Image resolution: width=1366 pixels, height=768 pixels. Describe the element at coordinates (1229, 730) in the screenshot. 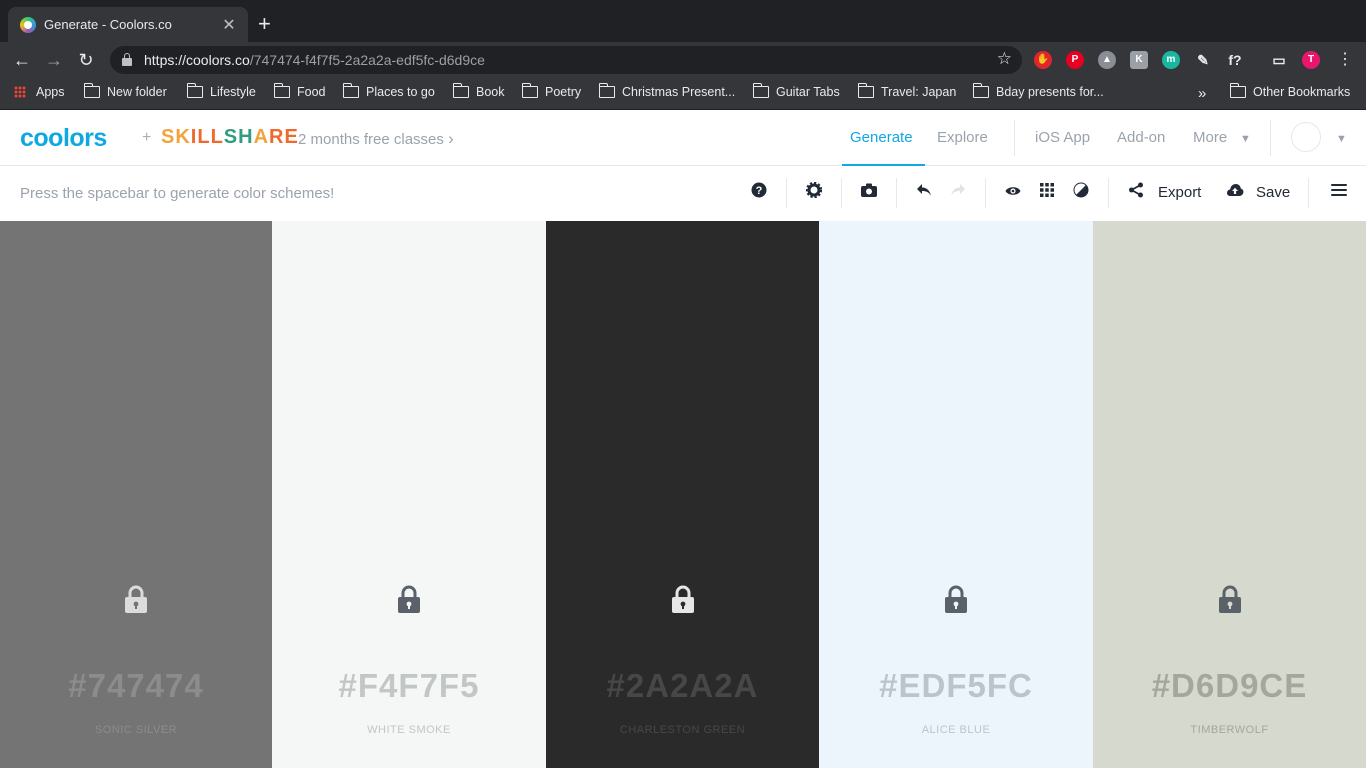

I see `swatch-color-name: TIMBERWOLF` at that location.